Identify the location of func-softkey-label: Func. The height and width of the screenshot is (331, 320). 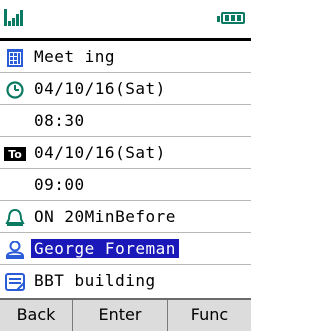
(209, 314).